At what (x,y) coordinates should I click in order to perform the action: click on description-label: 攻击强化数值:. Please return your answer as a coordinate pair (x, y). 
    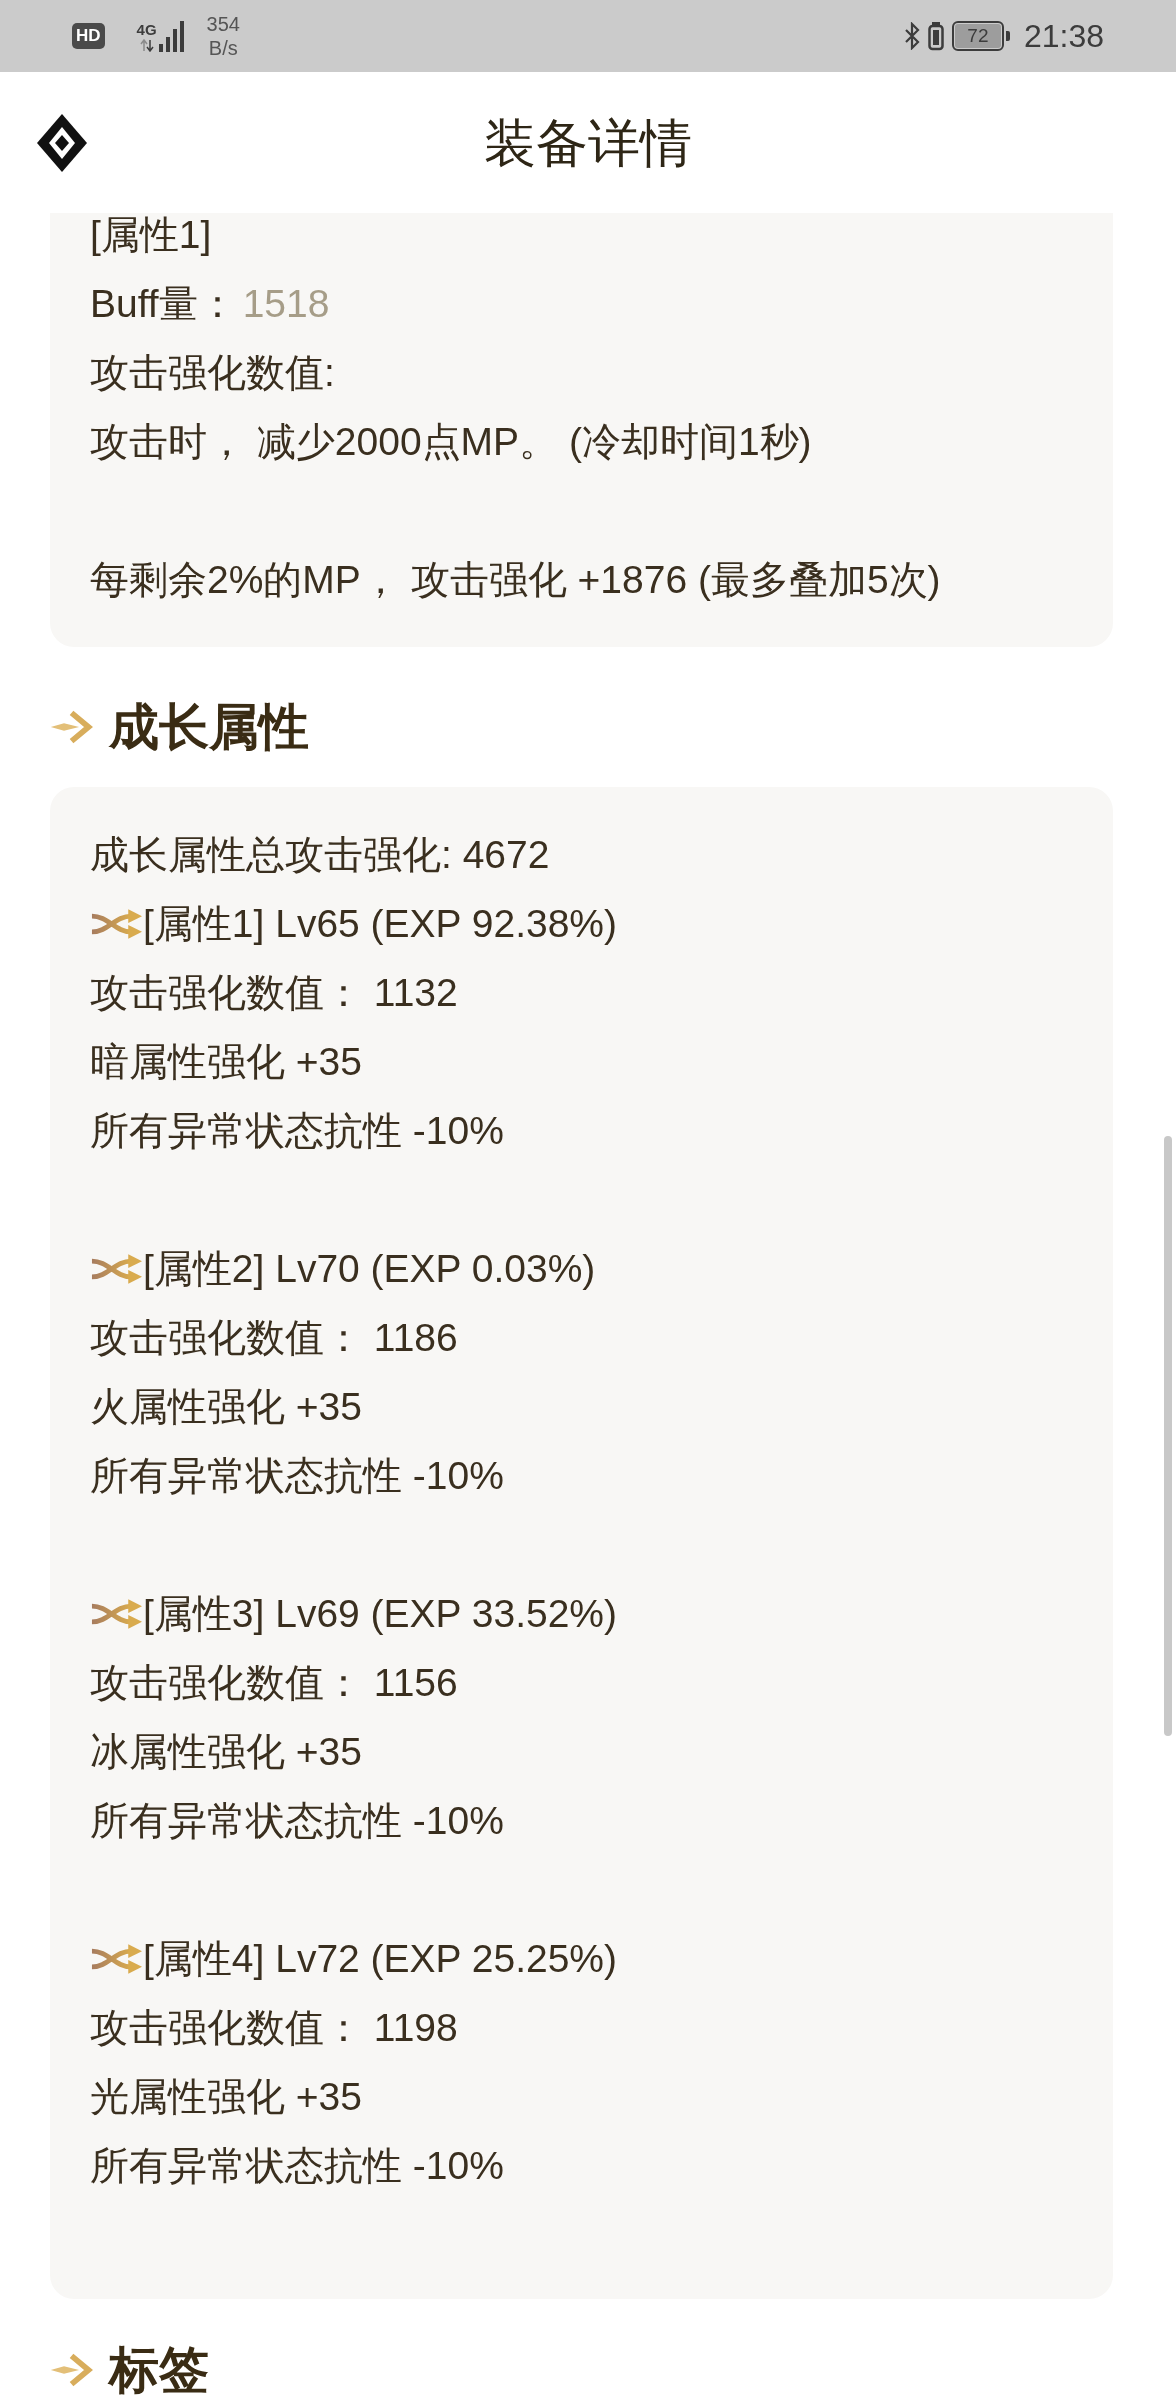
    Looking at the image, I should click on (213, 373).